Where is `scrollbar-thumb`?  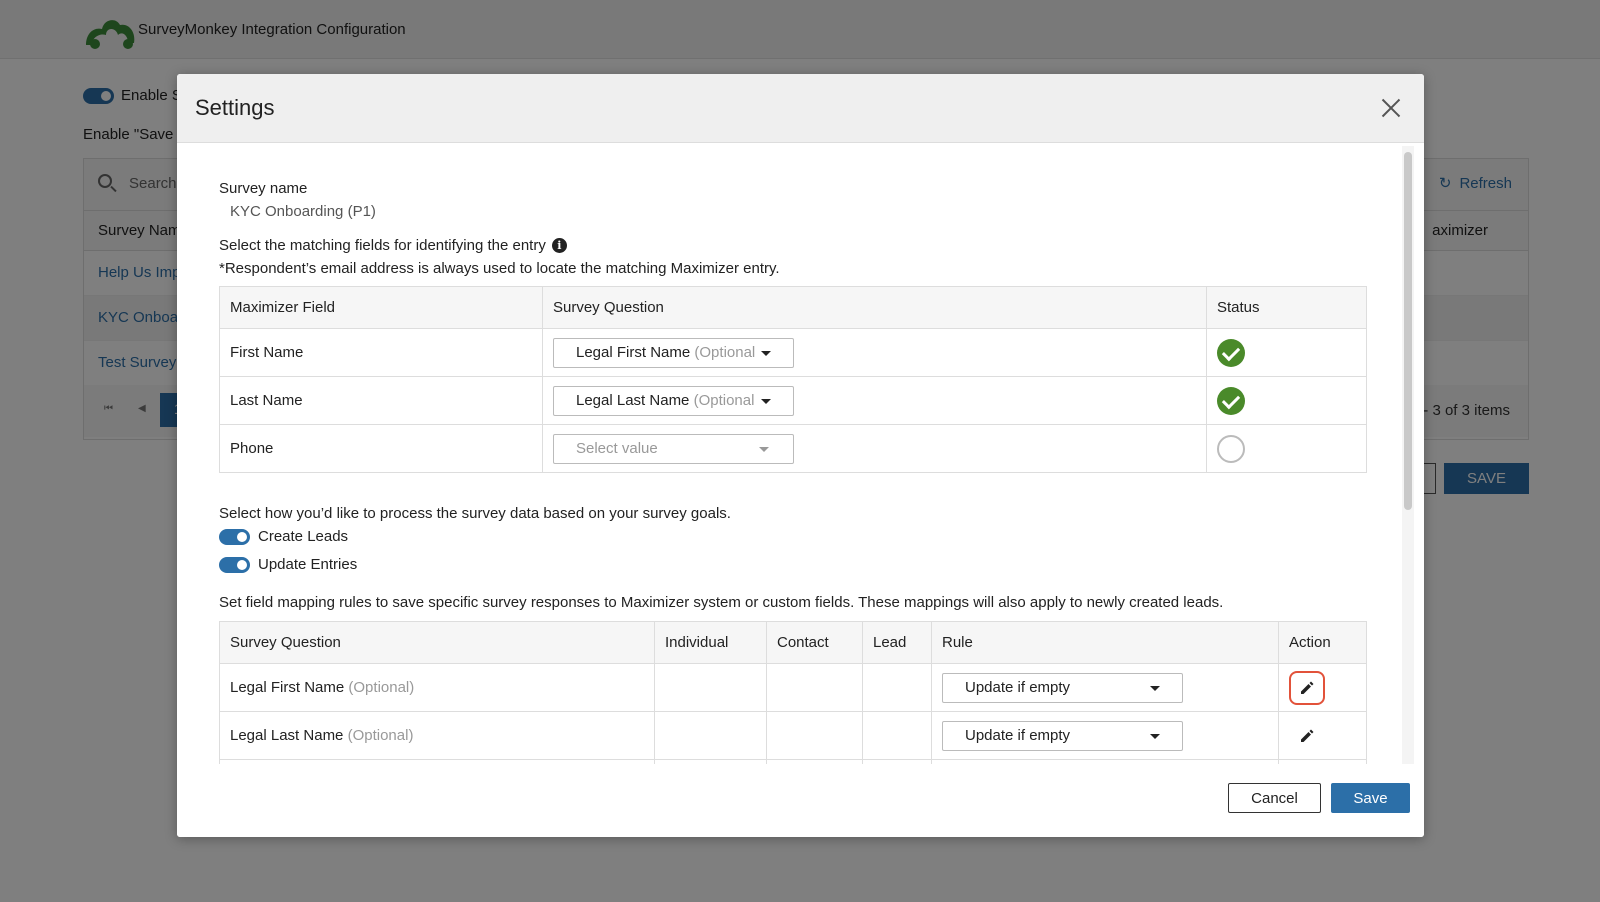
scrollbar-thumb is located at coordinates (1408, 331).